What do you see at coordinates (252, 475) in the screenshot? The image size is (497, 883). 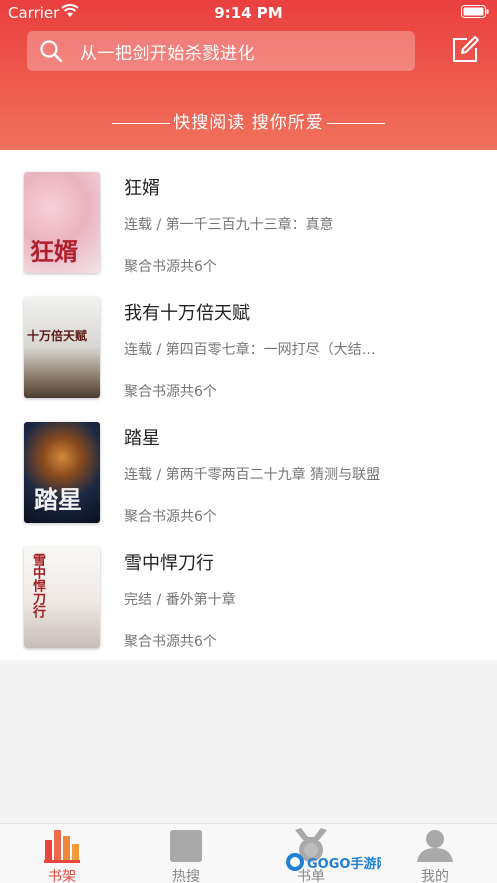 I see `book-chapter: 连载 / 第两千零两百二十九章 猜测与联盟` at bounding box center [252, 475].